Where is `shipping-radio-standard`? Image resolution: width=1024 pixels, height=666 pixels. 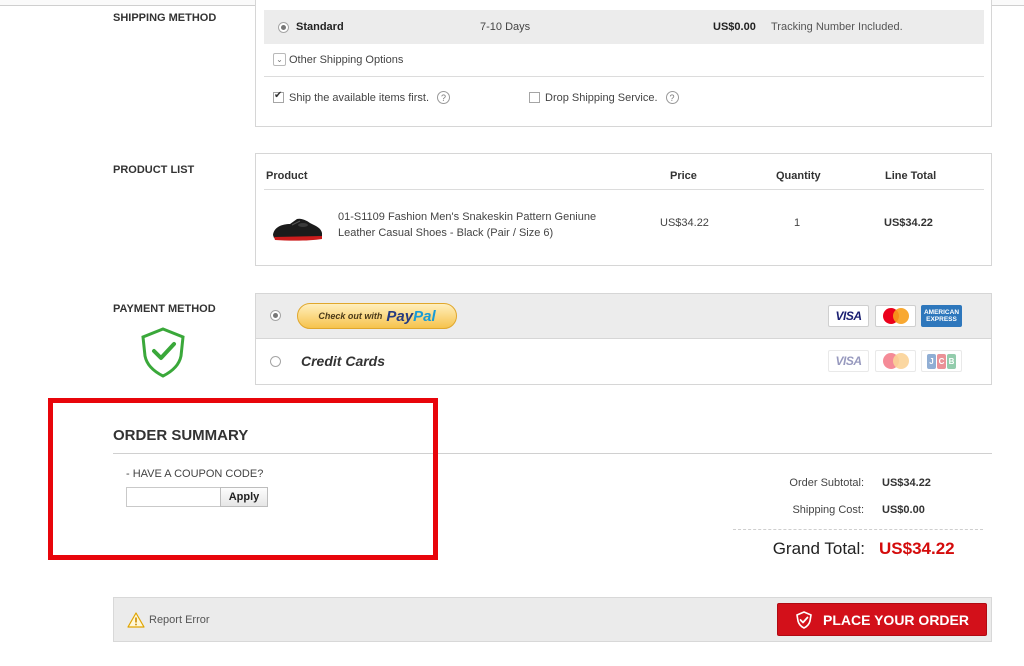
shipping-radio-standard is located at coordinates (283, 27).